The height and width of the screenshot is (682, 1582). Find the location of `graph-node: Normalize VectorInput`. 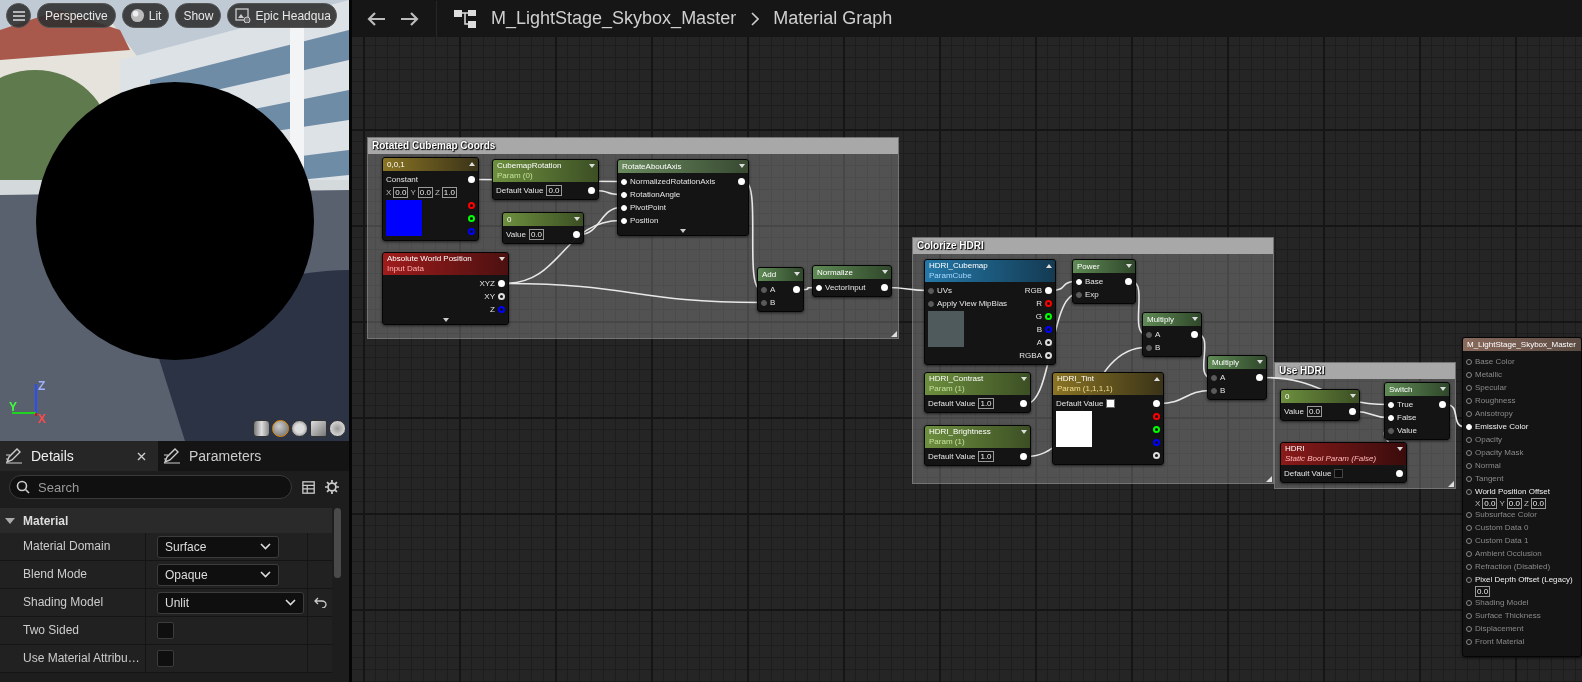

graph-node: Normalize VectorInput is located at coordinates (852, 281).